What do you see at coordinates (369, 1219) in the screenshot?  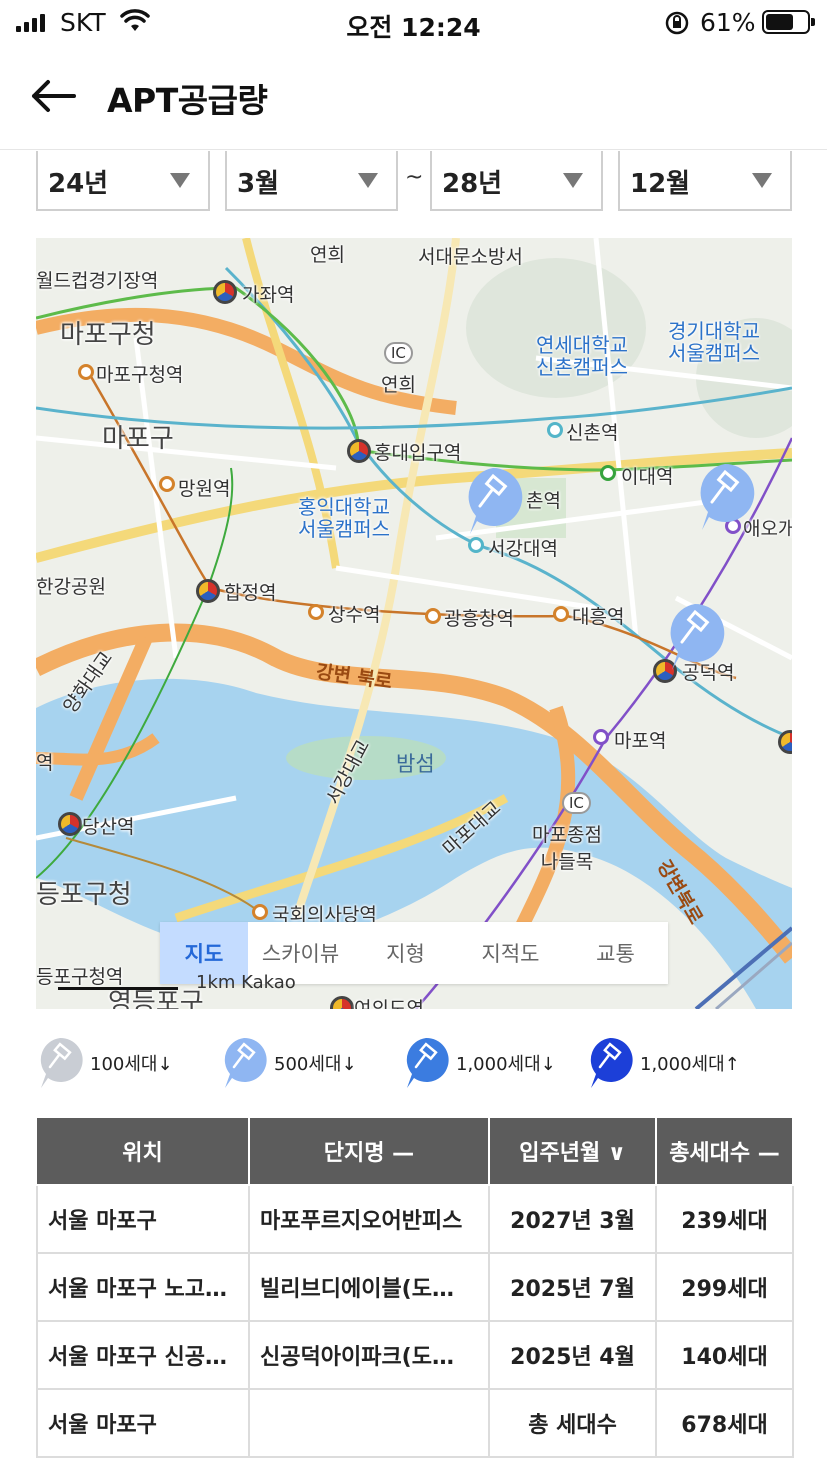 I see `cell-complex-name: 마포푸르지오어반피스` at bounding box center [369, 1219].